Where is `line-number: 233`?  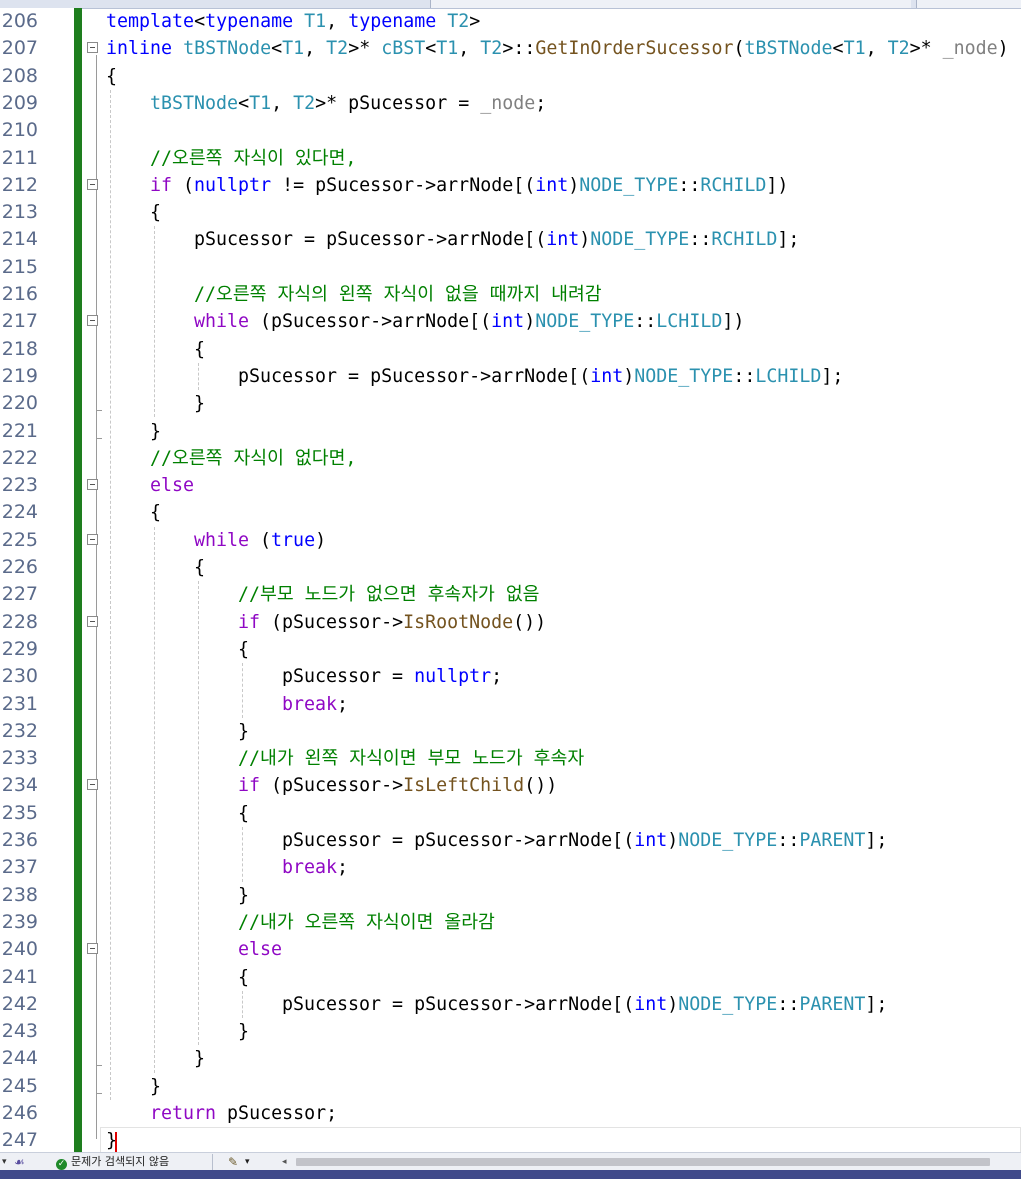
line-number: 233 is located at coordinates (19, 758).